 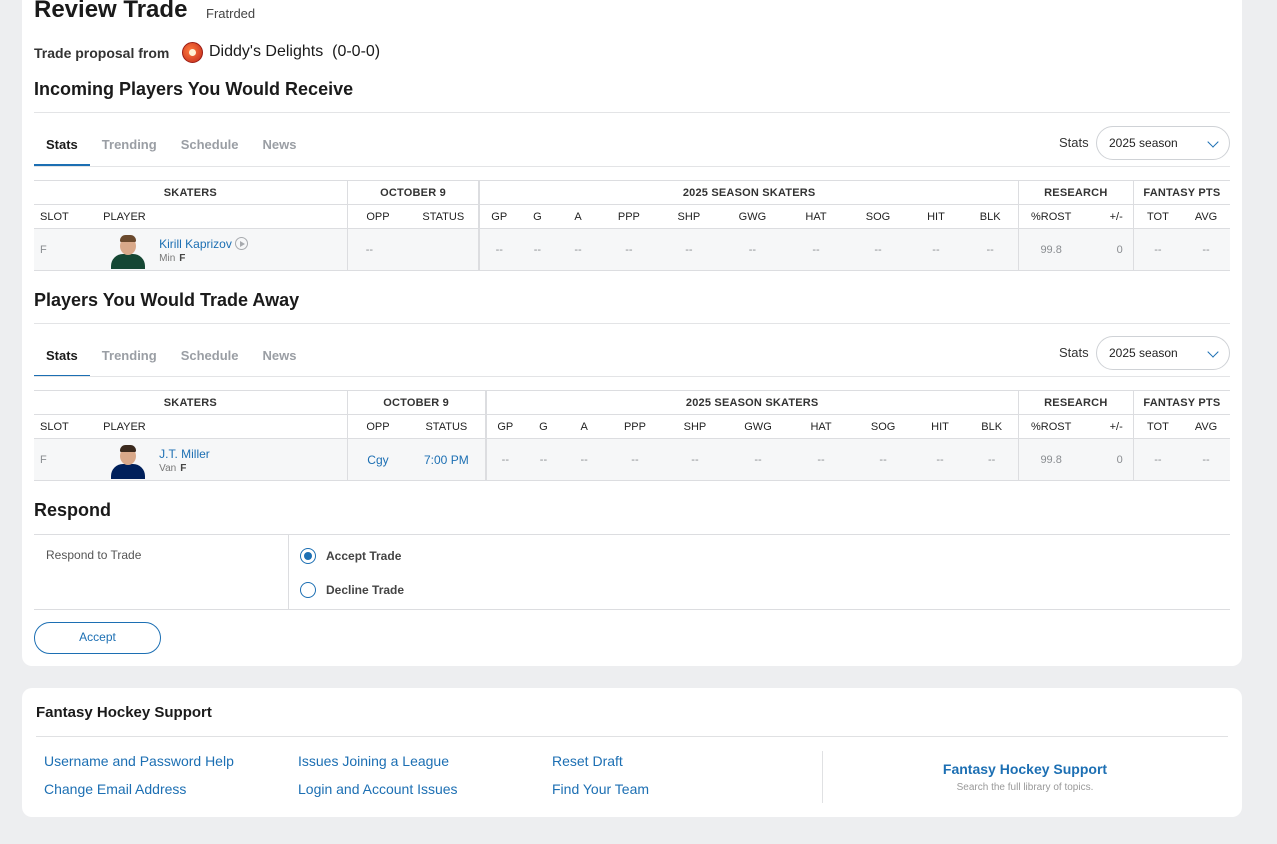 I want to click on status-link: 7:00 PM, so click(x=447, y=459).